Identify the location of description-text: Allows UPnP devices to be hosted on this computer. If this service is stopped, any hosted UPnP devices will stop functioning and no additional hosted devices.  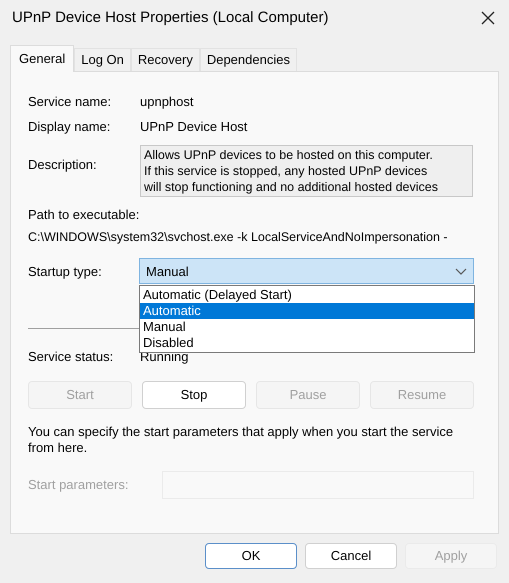
(306, 171).